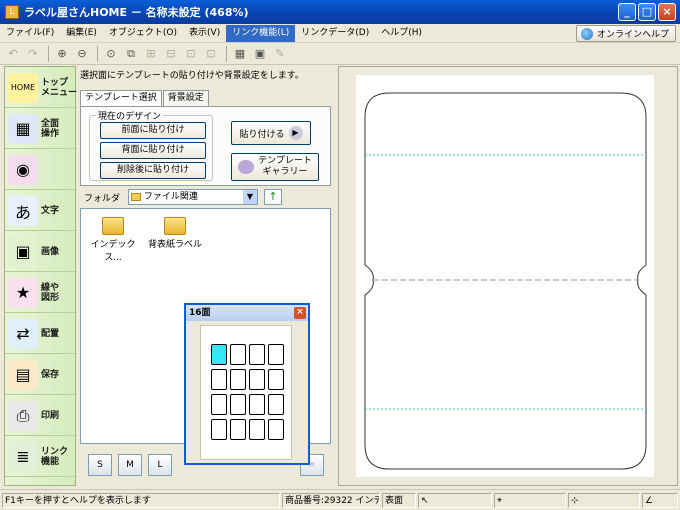 Image resolution: width=680 pixels, height=510 pixels. I want to click on paste-button: 貼り付ける ▶, so click(271, 133).